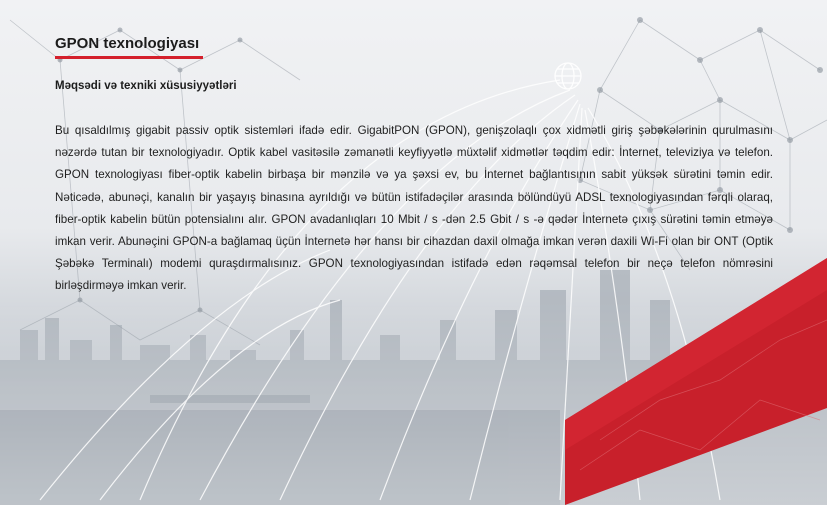 This screenshot has height=505, width=827. What do you see at coordinates (129, 57) in the screenshot?
I see `title-underline` at bounding box center [129, 57].